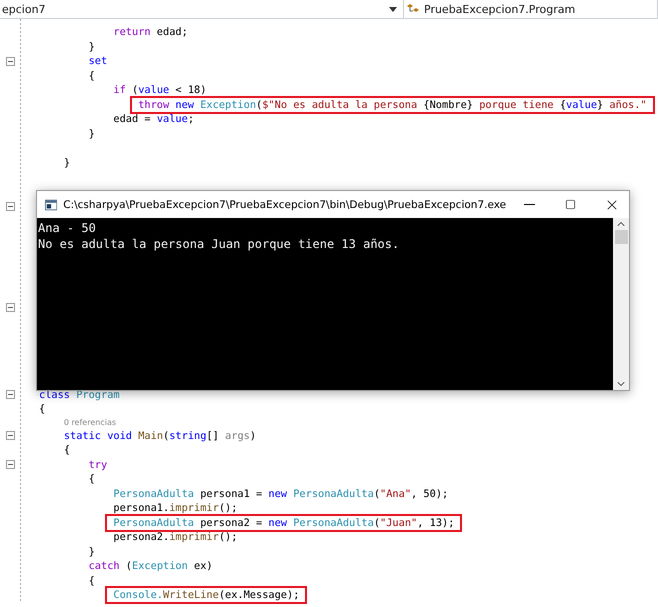 Image resolution: width=658 pixels, height=607 pixels. What do you see at coordinates (570, 204) in the screenshot?
I see `maximize-icon` at bounding box center [570, 204].